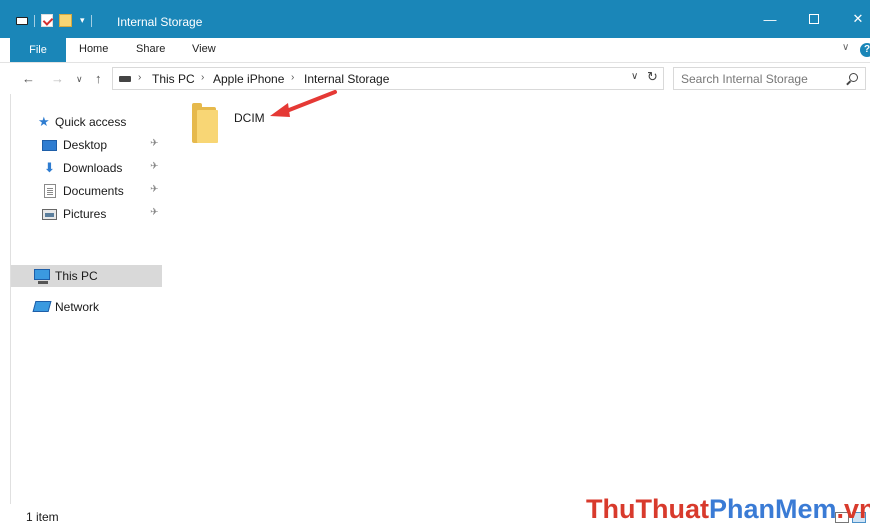  I want to click on item-count: 1 item, so click(42, 517).